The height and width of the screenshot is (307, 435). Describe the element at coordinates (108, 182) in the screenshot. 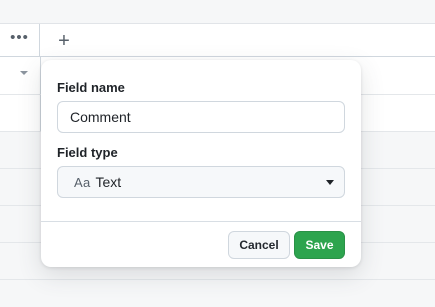

I see `field-type-value: Text` at that location.